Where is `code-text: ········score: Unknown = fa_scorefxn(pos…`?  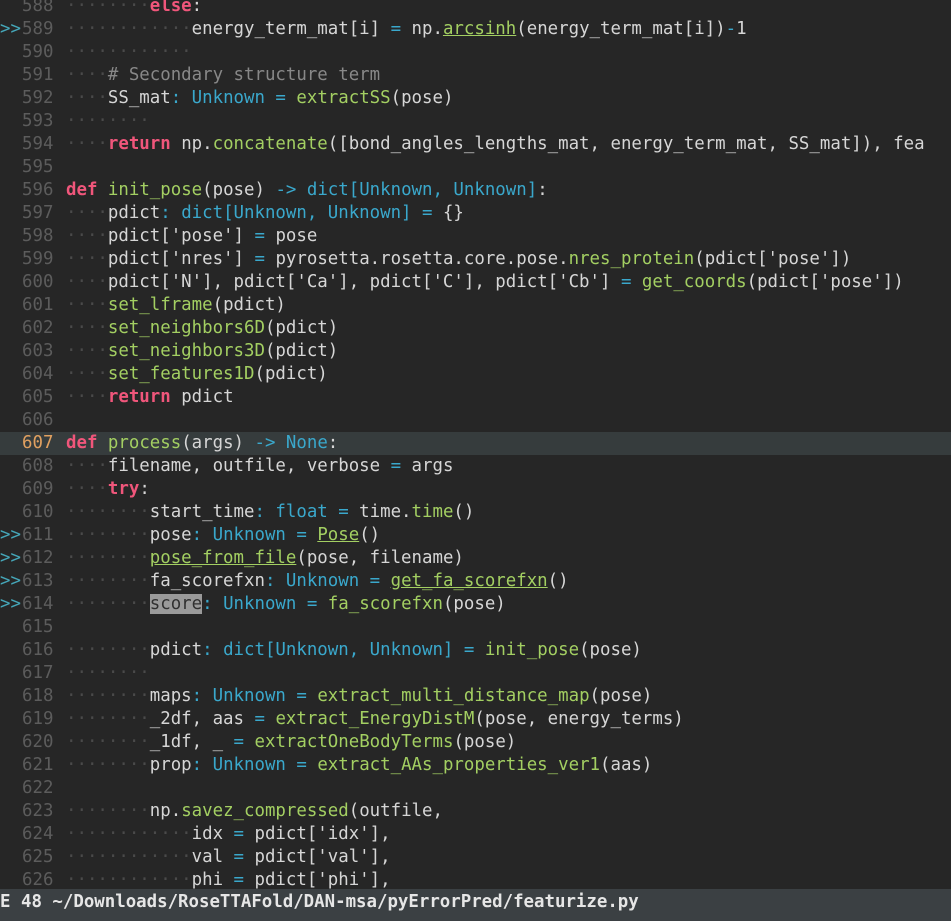 code-text: ········score: Unknown = fa_scorefxn(pos… is located at coordinates (286, 604).